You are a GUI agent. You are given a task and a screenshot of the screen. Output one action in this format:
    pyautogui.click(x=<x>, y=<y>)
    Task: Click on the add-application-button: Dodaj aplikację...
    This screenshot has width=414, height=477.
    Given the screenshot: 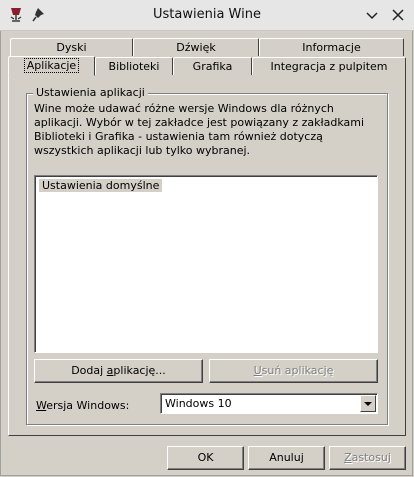 What is the action you would take?
    pyautogui.click(x=118, y=371)
    